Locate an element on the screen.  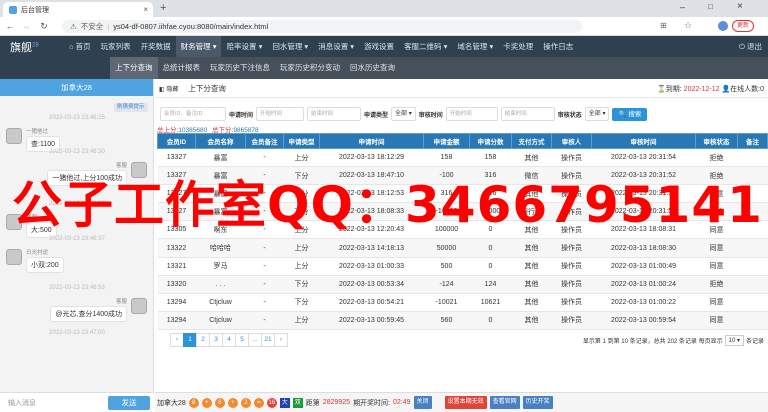
table-cell: 2022-03-13 20:31:54 is located at coordinates (643, 158).